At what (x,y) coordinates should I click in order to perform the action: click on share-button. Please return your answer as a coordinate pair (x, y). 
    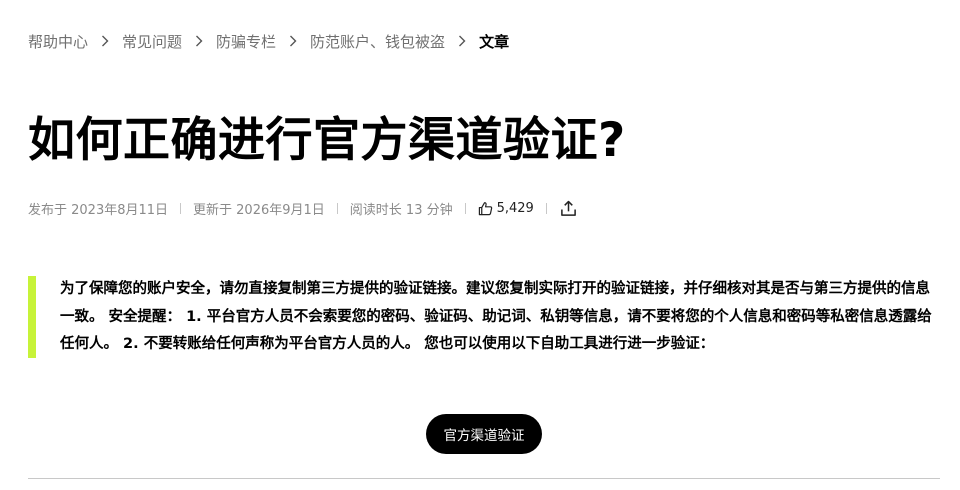
    Looking at the image, I should click on (569, 208).